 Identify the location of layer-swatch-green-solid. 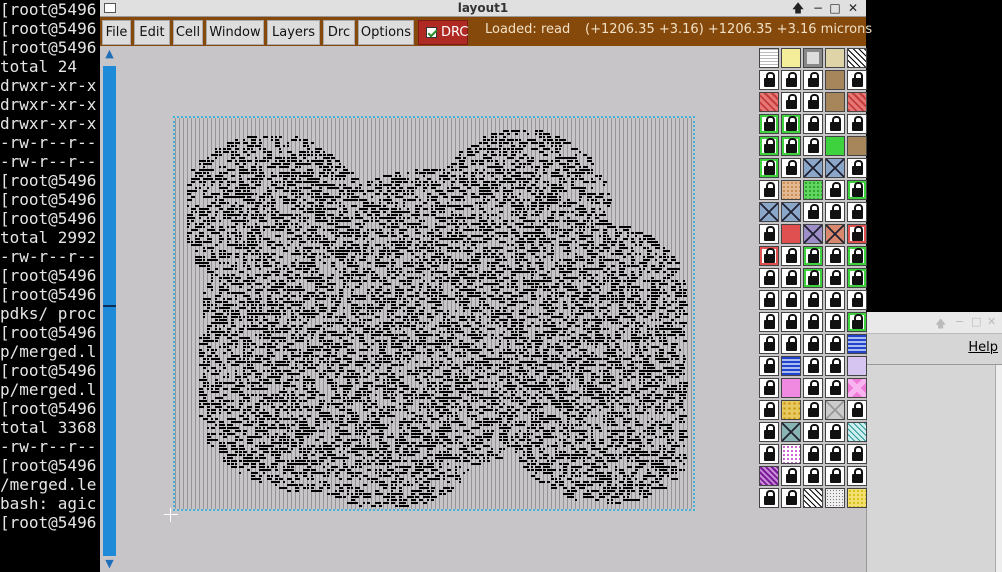
(835, 146).